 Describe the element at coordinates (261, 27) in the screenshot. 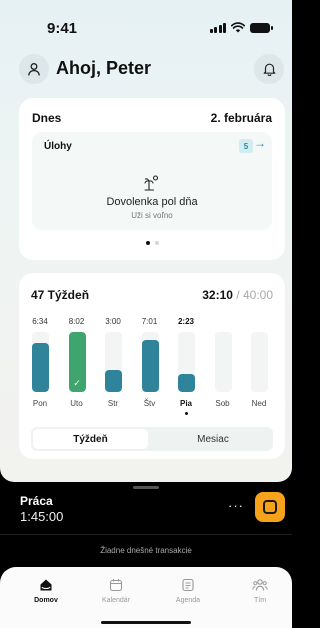

I see `battery-icon` at that location.